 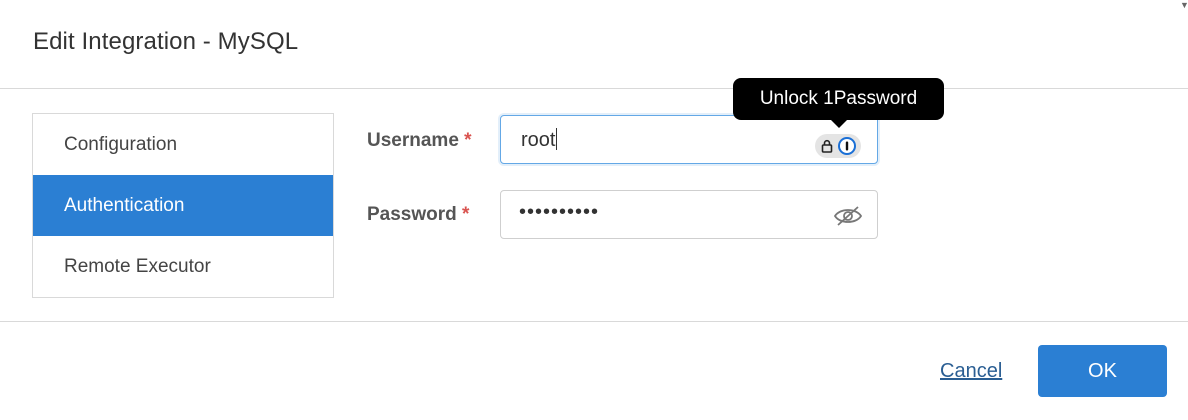 What do you see at coordinates (594, 321) in the screenshot?
I see `footer-divider` at bounding box center [594, 321].